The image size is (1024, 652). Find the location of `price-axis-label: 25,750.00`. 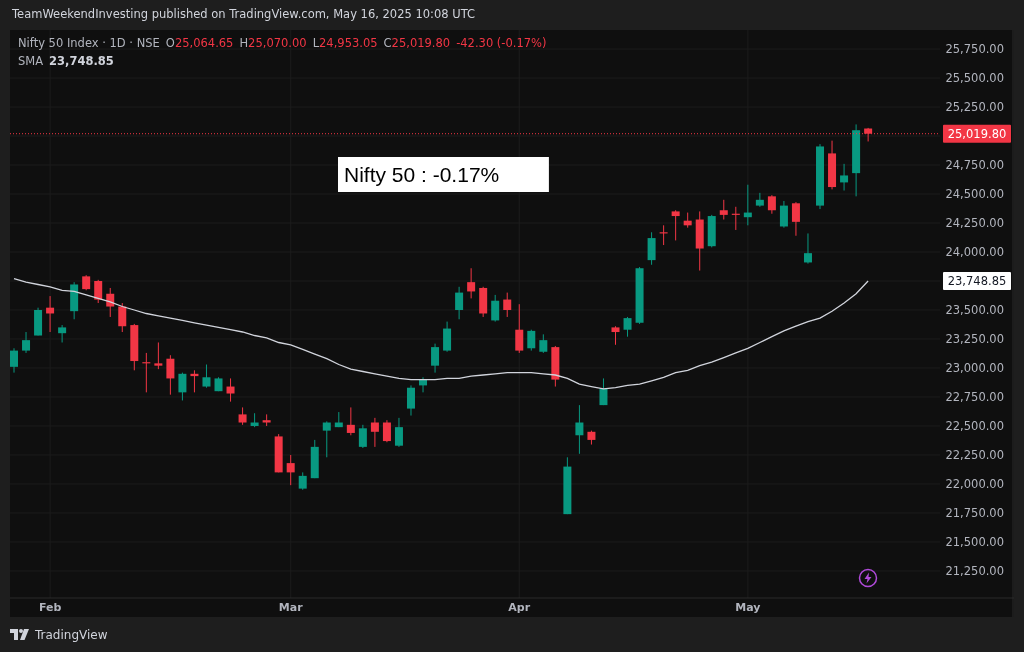

price-axis-label: 25,750.00 is located at coordinates (974, 49).